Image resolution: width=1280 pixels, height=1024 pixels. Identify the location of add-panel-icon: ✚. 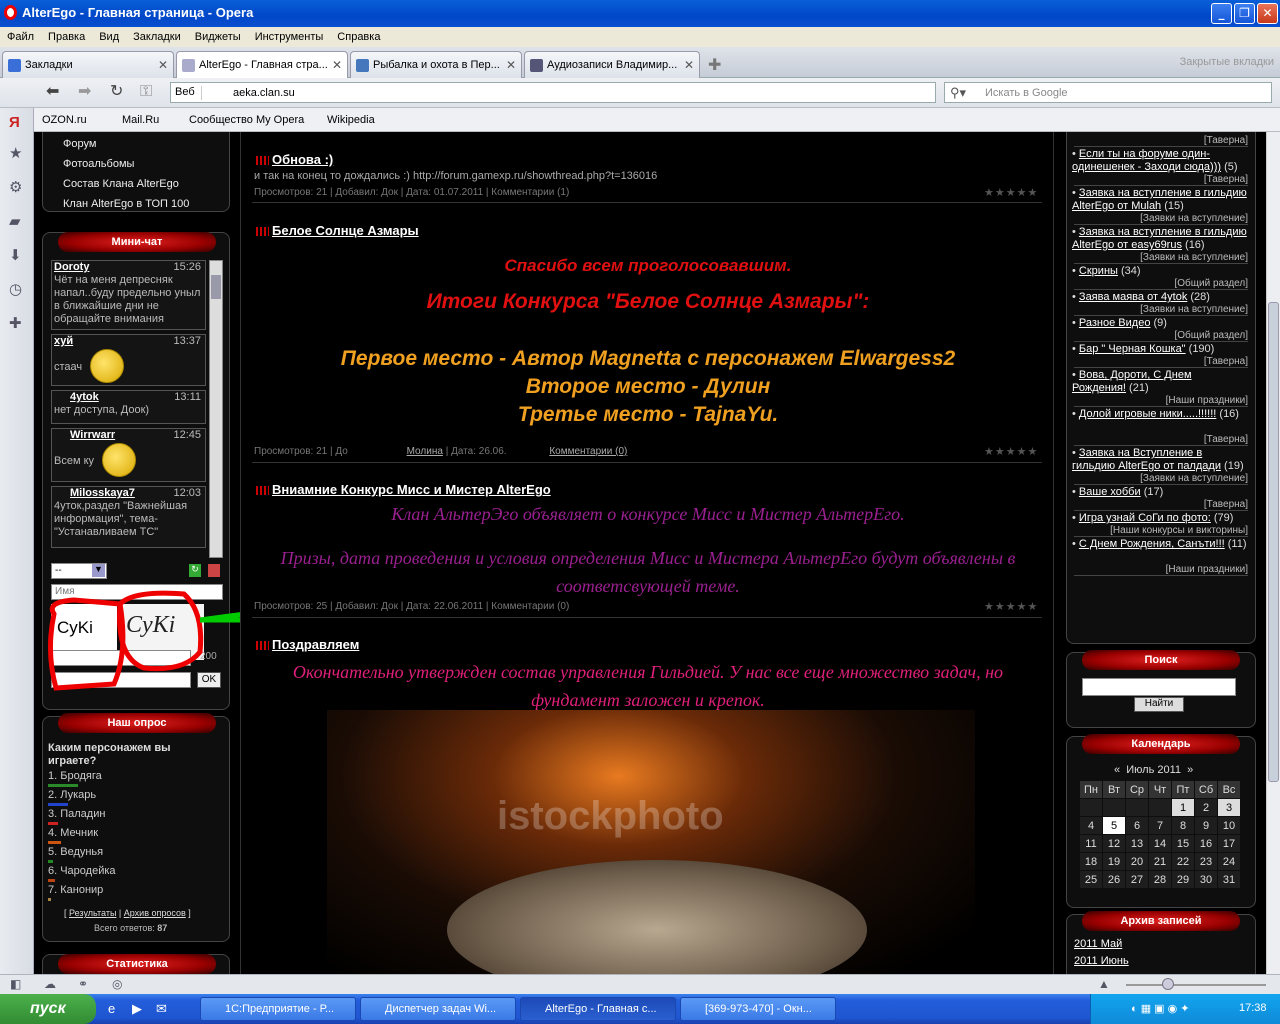
(15, 323).